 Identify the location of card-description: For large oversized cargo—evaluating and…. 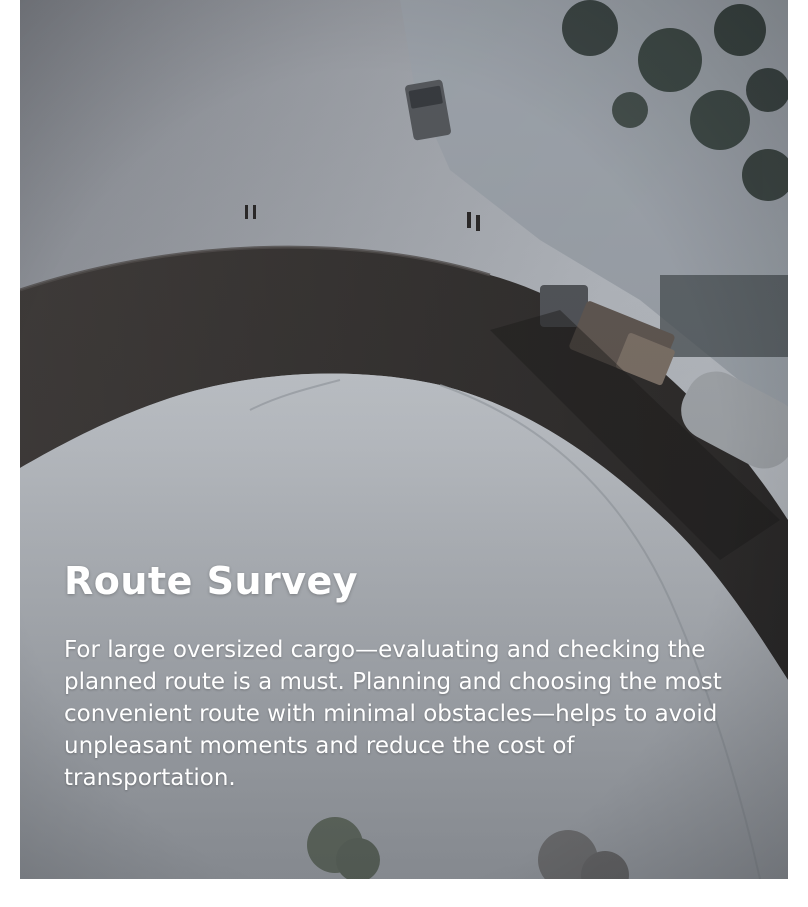
(393, 714).